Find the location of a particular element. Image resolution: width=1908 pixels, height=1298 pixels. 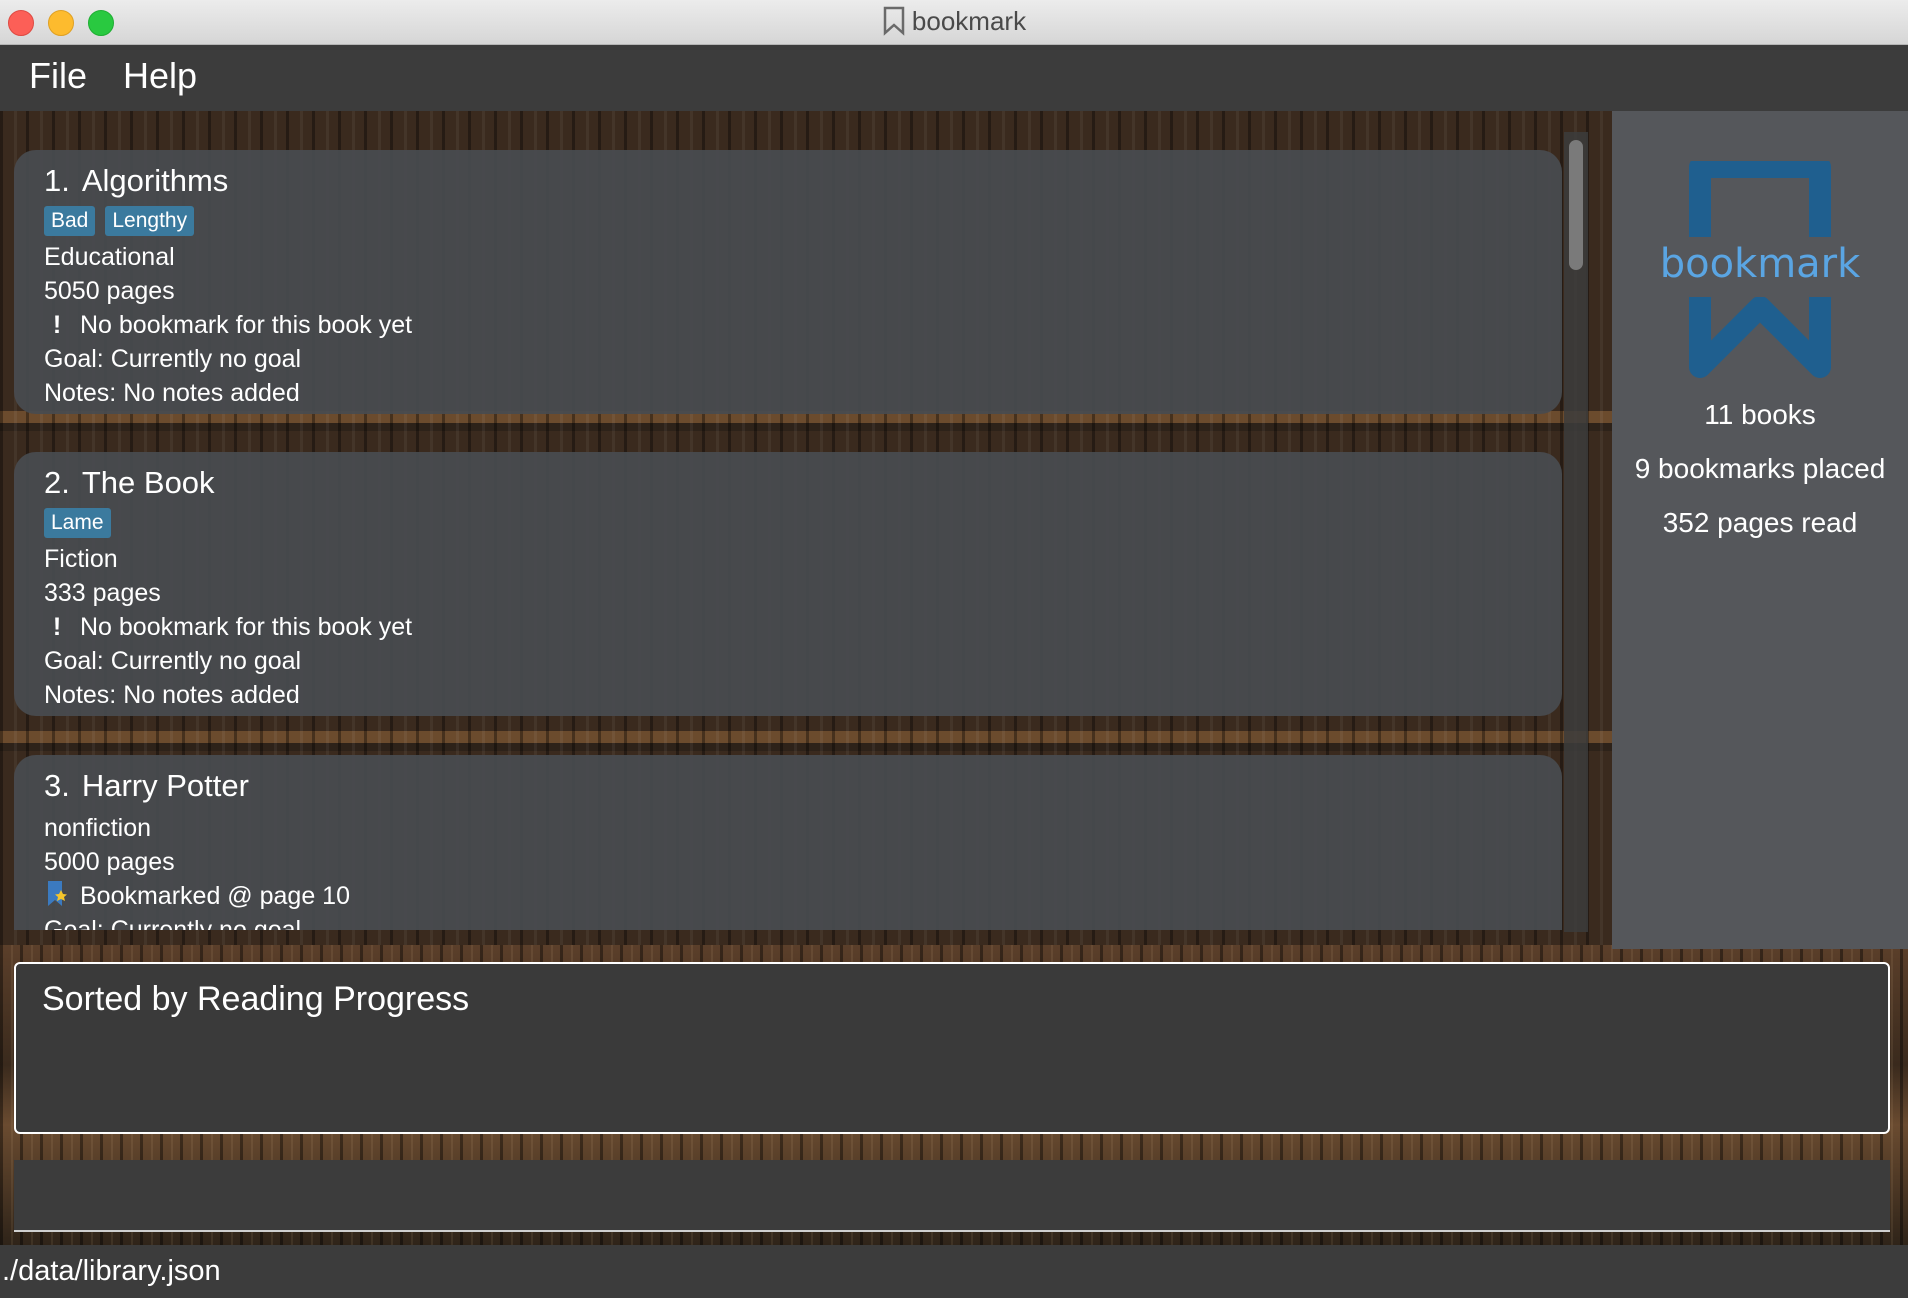

data-file-path: ./data/library.json is located at coordinates (111, 1271).